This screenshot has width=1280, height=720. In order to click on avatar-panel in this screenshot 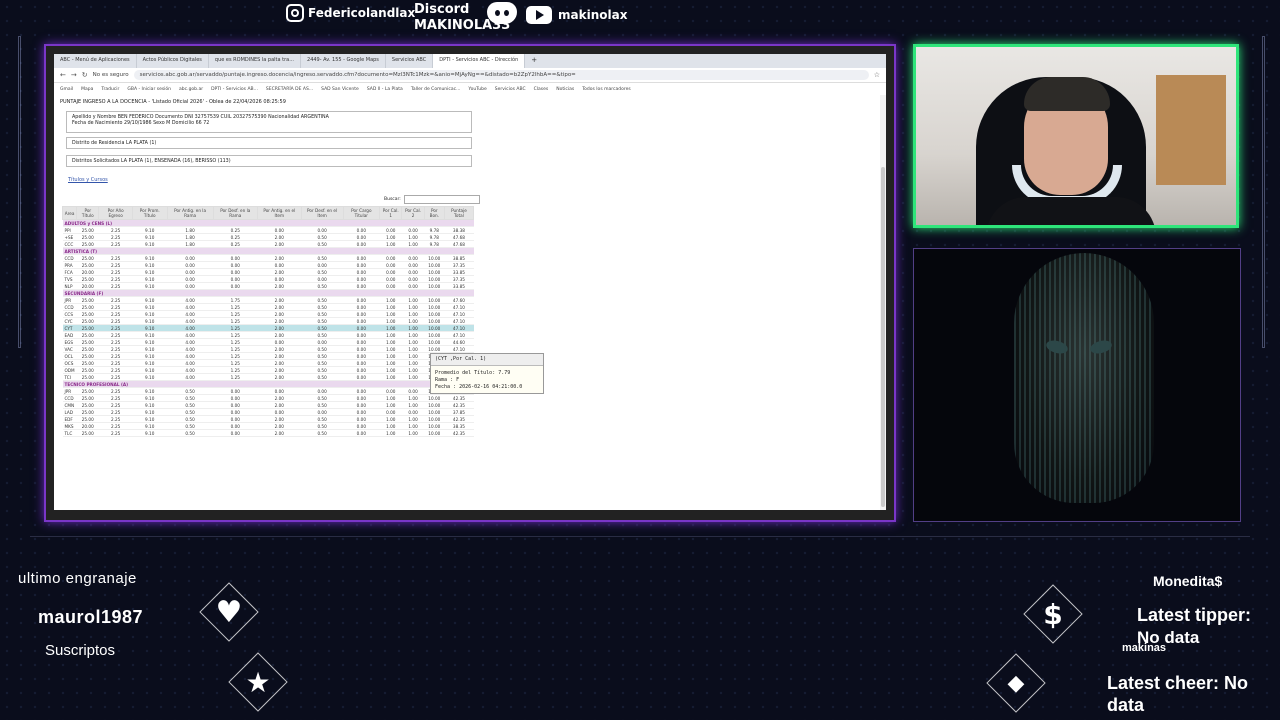, I will do `click(1077, 385)`.